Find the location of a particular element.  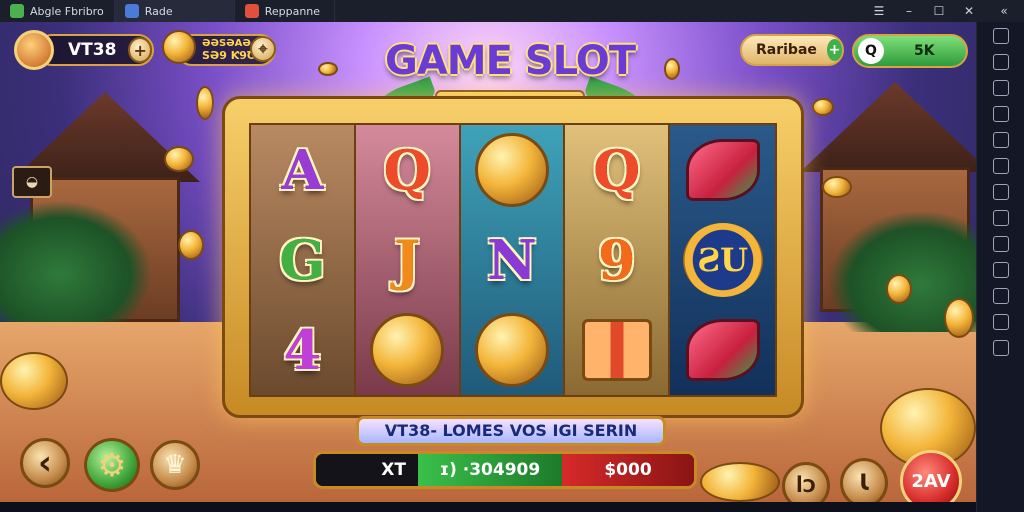

rebate-add-button: + is located at coordinates (834, 50).